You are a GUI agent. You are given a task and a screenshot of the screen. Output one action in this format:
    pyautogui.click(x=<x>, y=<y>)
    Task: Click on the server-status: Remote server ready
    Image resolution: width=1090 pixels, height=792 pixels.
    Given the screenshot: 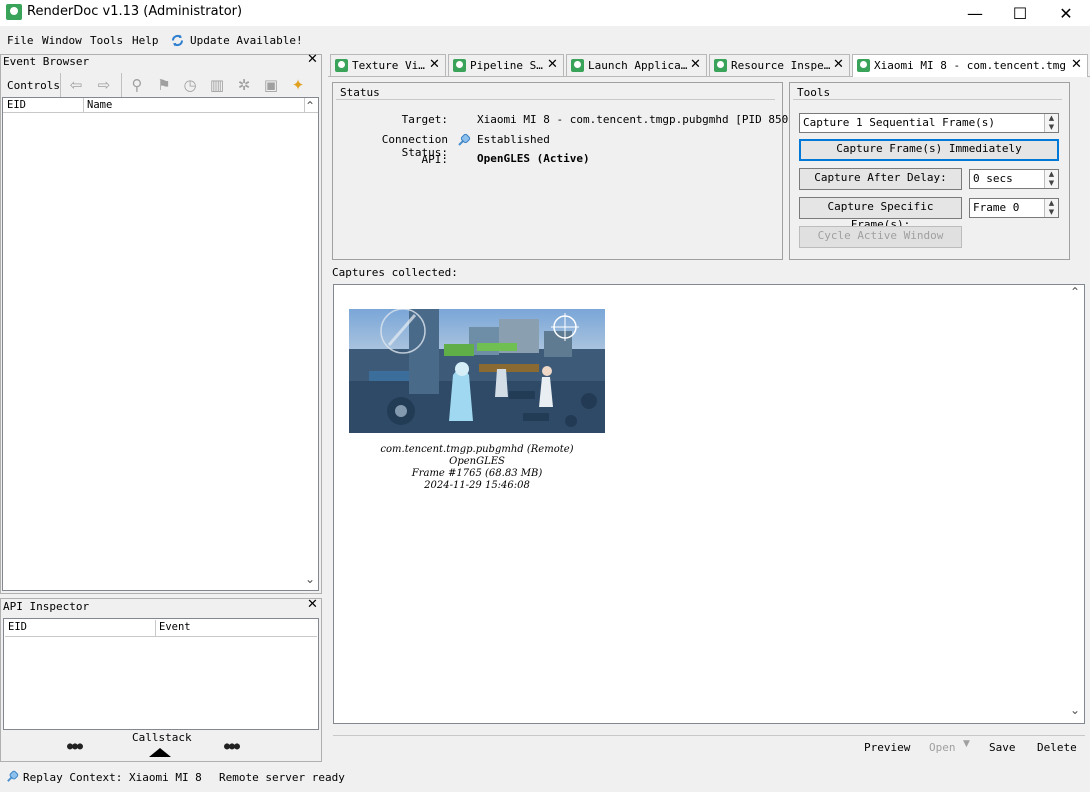 What is the action you would take?
    pyautogui.click(x=282, y=777)
    